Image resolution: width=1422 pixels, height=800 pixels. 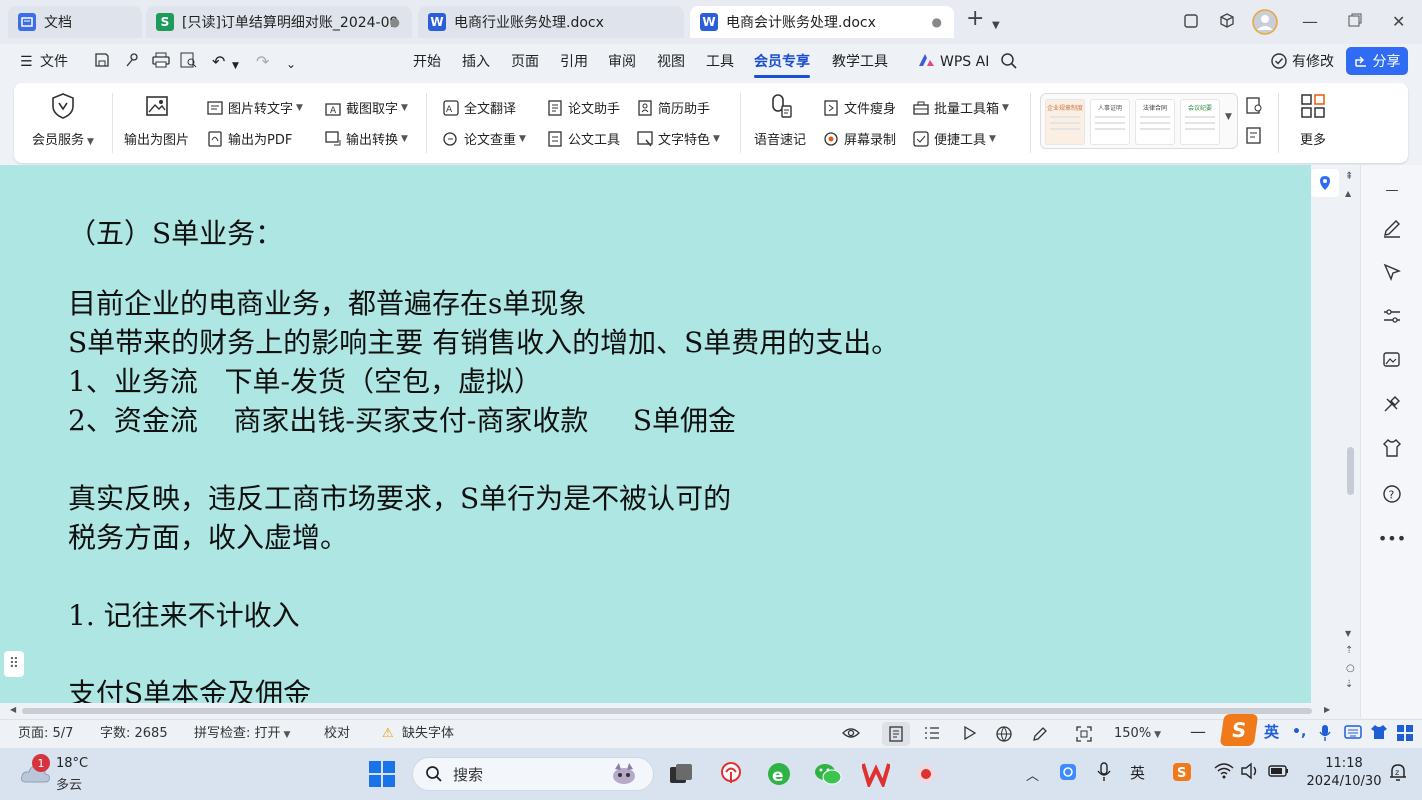 I want to click on zoom-level: 150% ▼, so click(x=1137, y=734).